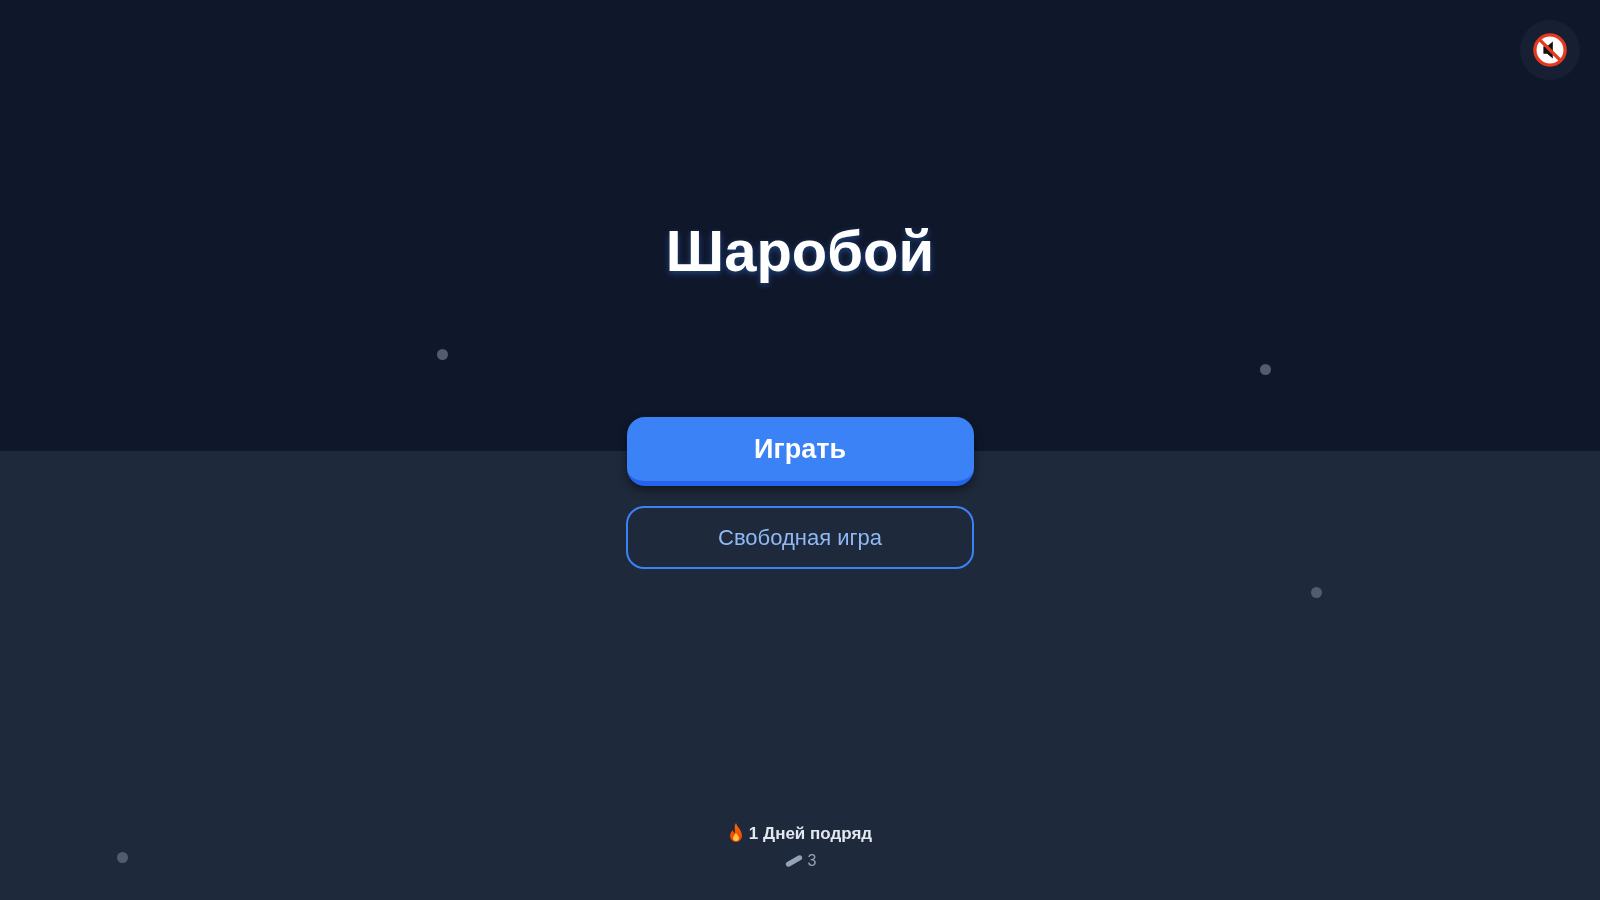 Image resolution: width=1600 pixels, height=900 pixels. What do you see at coordinates (800, 537) in the screenshot?
I see `free-play-button: Свободная игра` at bounding box center [800, 537].